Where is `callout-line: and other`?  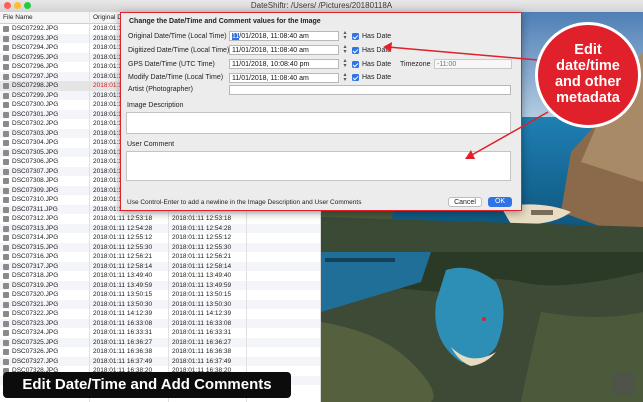 callout-line: and other is located at coordinates (588, 82).